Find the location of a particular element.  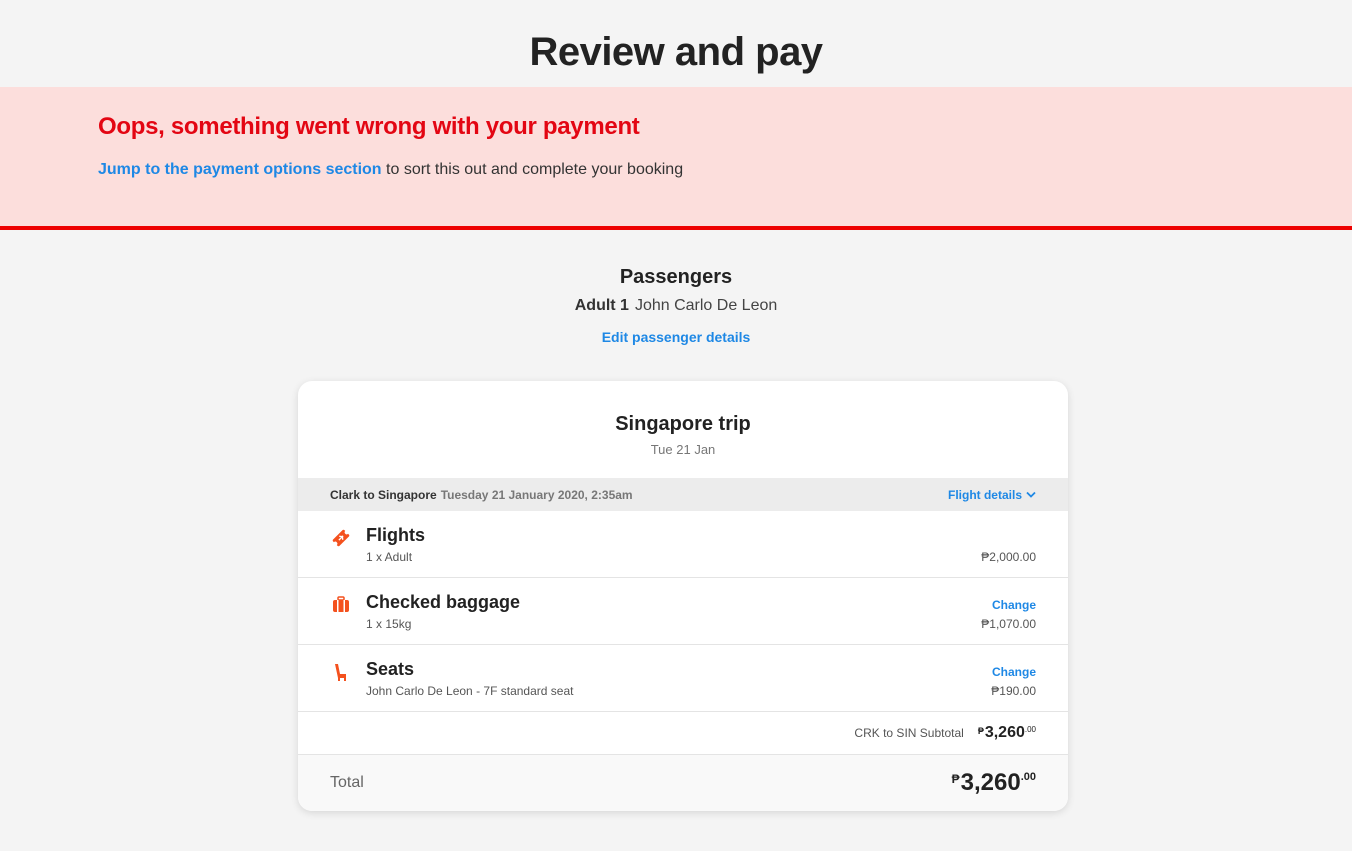

item-price: ₱190.00 is located at coordinates (1013, 691).